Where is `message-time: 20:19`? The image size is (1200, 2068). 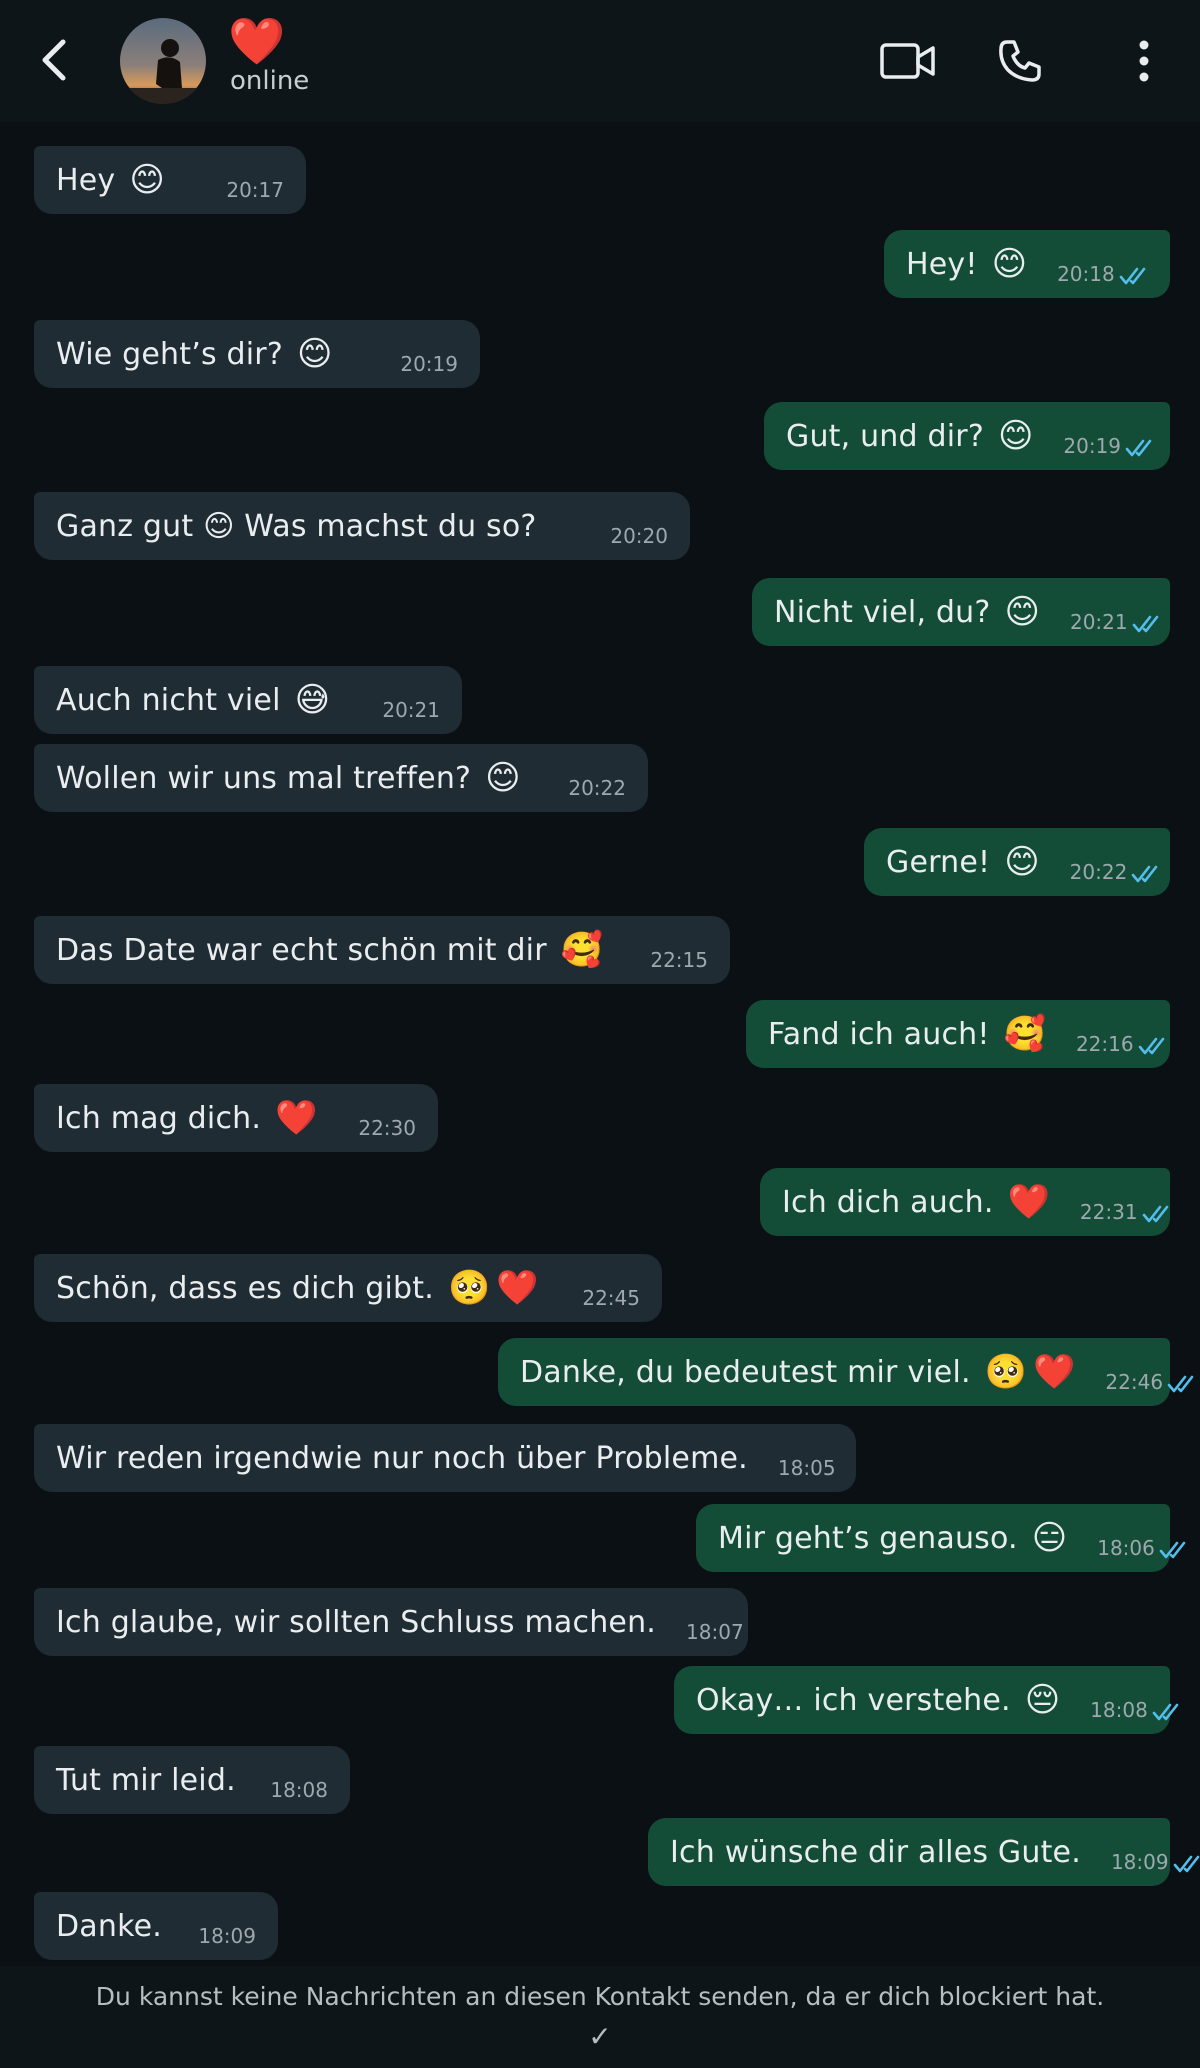 message-time: 20:19 is located at coordinates (429, 364).